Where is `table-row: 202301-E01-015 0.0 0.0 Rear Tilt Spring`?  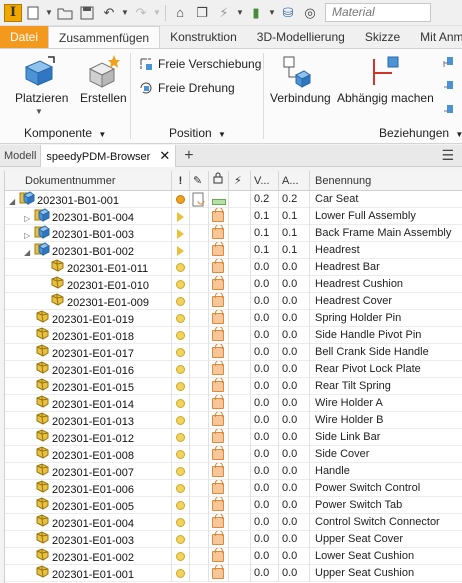
table-row: 202301-E01-015 0.0 0.0 Rear Tilt Spring is located at coordinates (233, 386).